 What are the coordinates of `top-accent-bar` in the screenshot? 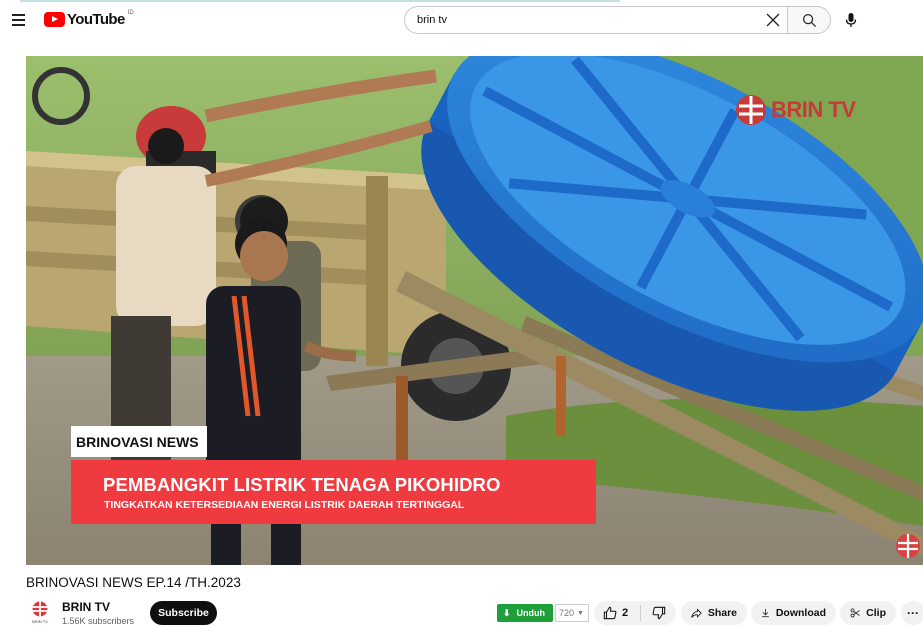 It's located at (320, 1).